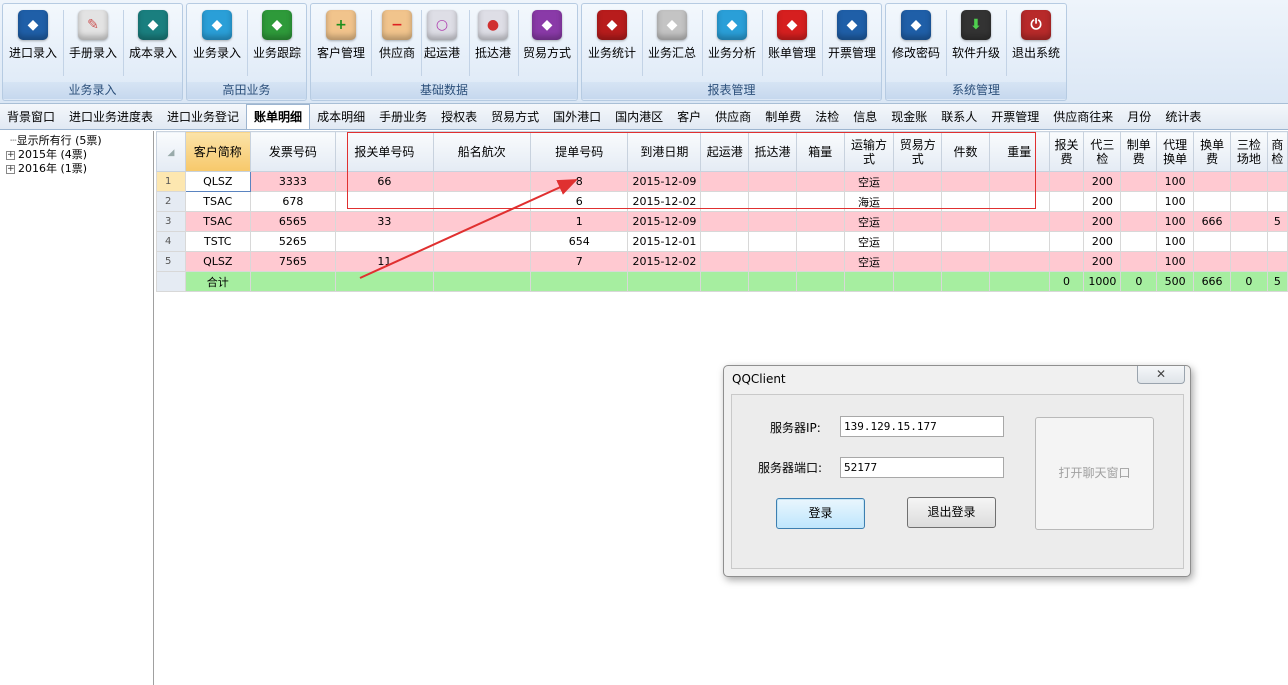 Image resolution: width=1288 pixels, height=685 pixels. What do you see at coordinates (153, 43) in the screenshot?
I see `cost-entry-button: ◆ 成本录入` at bounding box center [153, 43].